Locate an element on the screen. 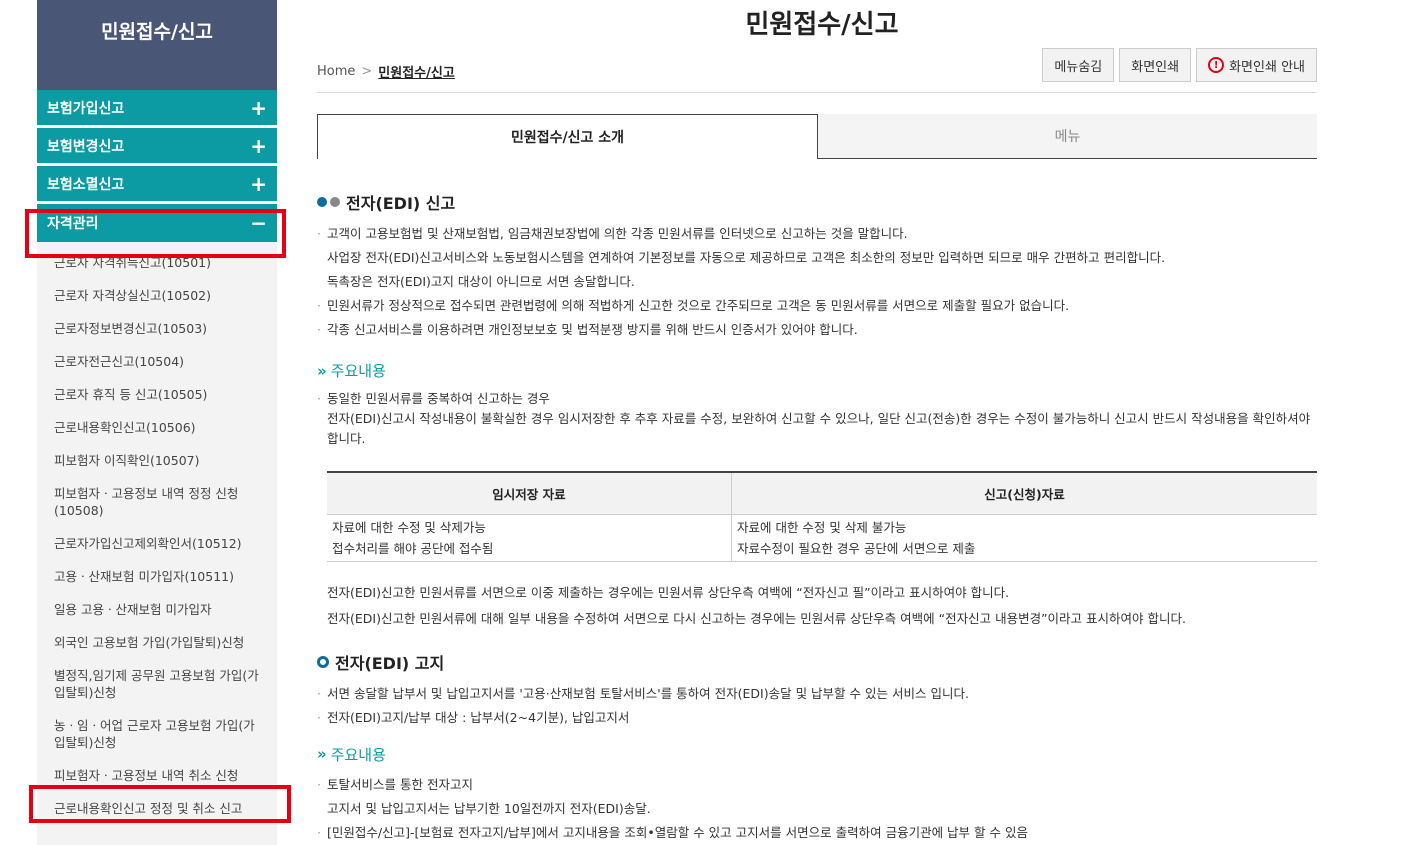 This screenshot has width=1411, height=845. sidebar-item-10505: 근로자 휴직 등 신고(10505) is located at coordinates (157, 394).